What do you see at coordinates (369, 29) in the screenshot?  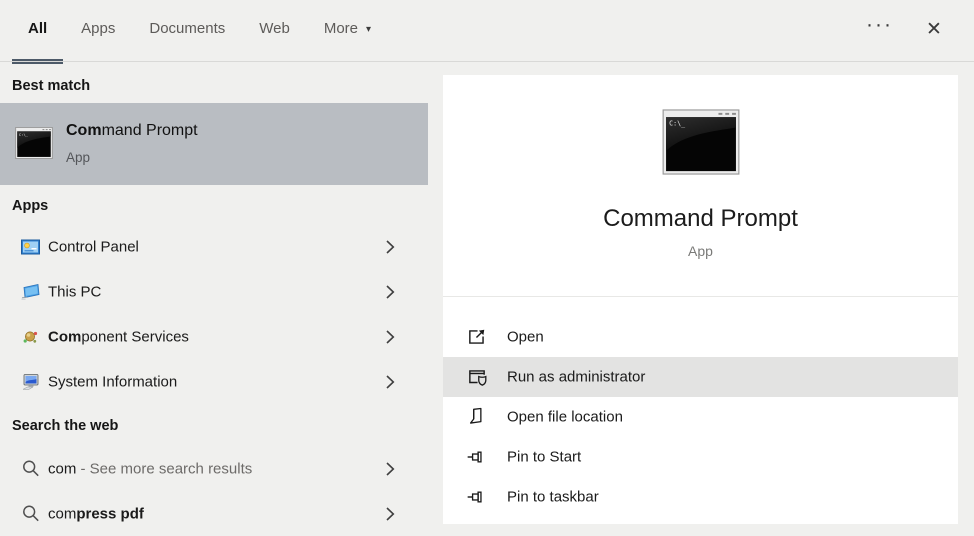 I see `chevron-down-icon: ▾` at bounding box center [369, 29].